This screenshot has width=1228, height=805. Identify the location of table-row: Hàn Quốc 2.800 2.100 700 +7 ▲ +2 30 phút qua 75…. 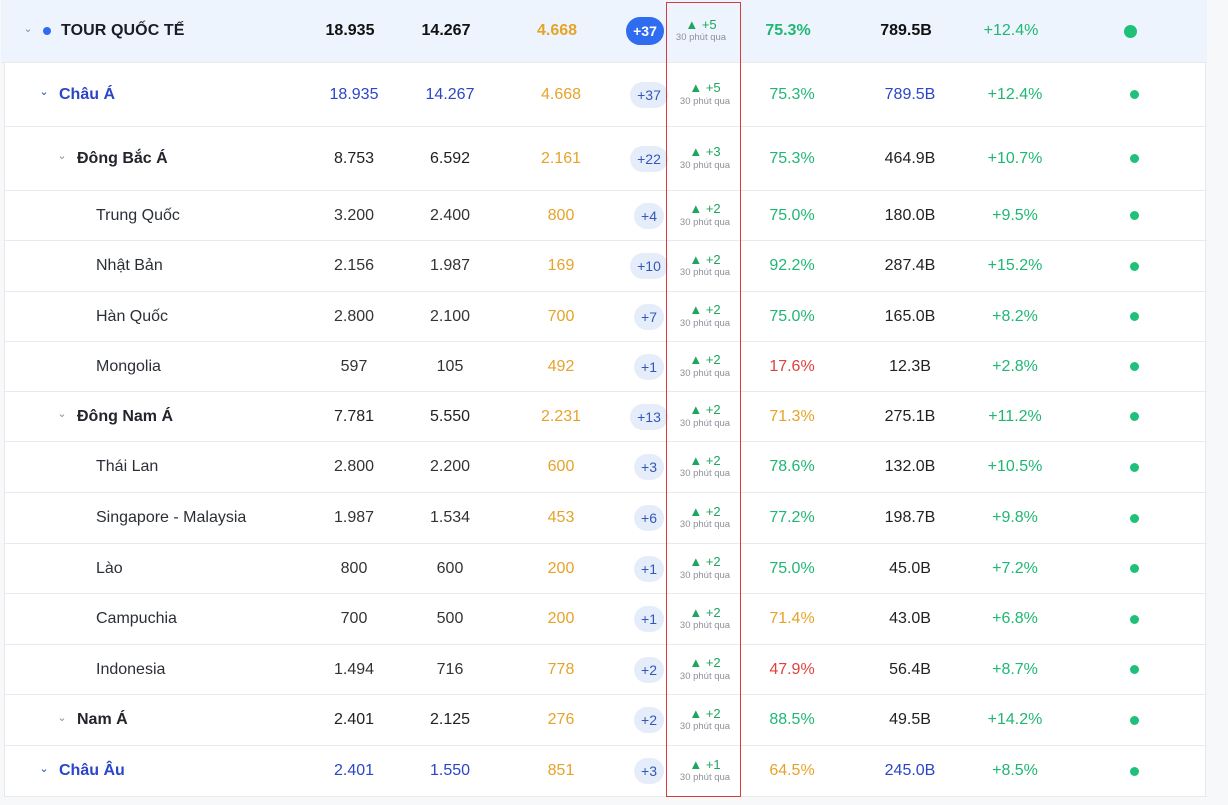
(606, 317).